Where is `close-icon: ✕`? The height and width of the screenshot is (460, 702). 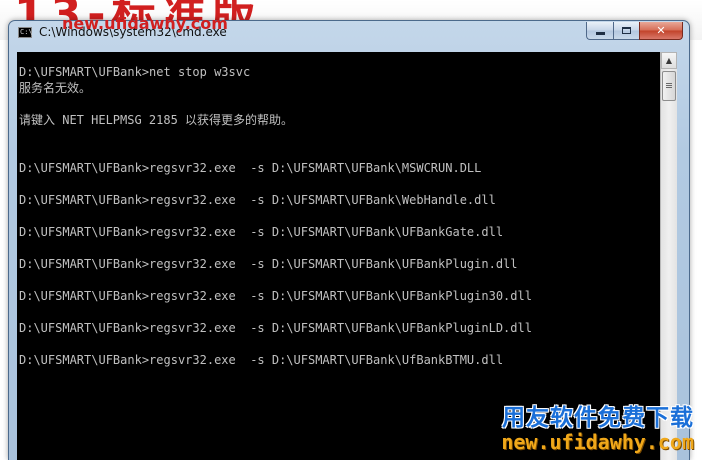 close-icon: ✕ is located at coordinates (661, 30).